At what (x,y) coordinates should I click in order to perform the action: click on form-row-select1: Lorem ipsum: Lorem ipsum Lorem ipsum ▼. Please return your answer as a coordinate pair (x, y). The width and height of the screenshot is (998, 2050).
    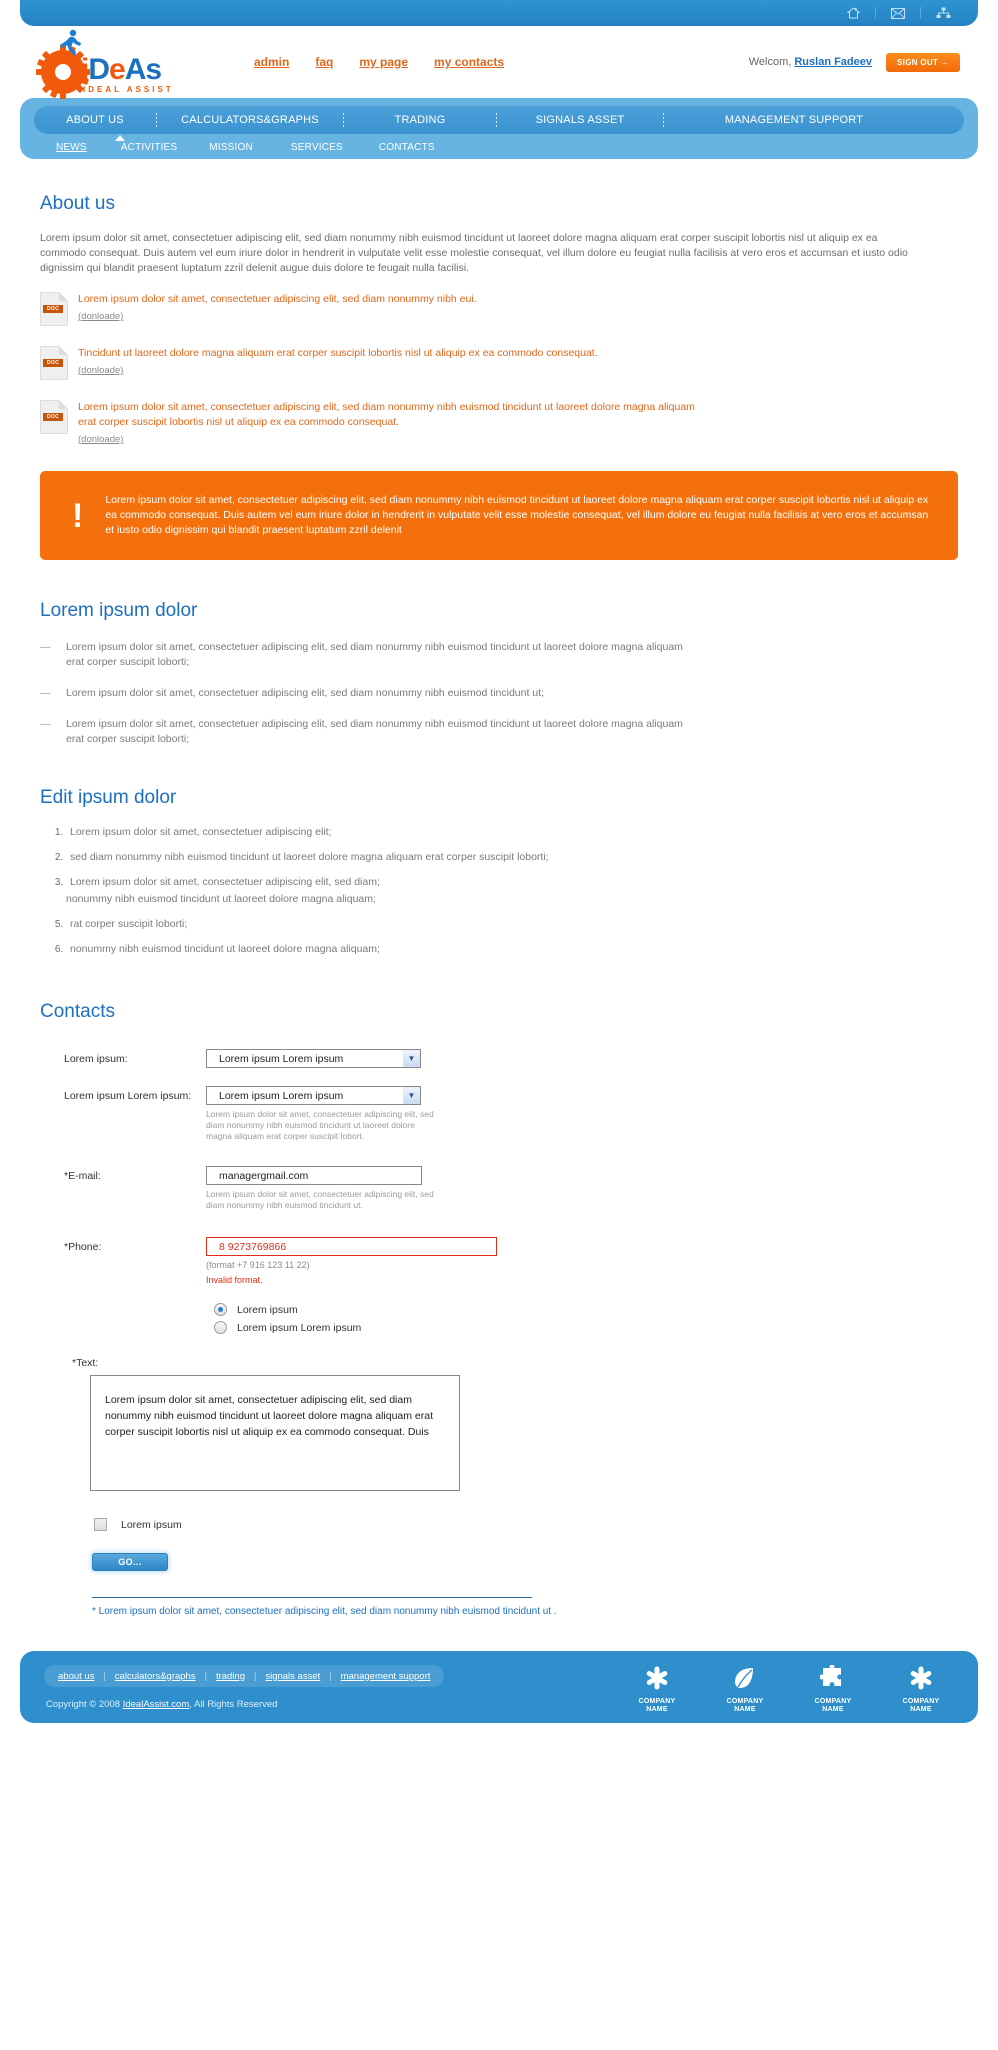
    Looking at the image, I should click on (511, 1058).